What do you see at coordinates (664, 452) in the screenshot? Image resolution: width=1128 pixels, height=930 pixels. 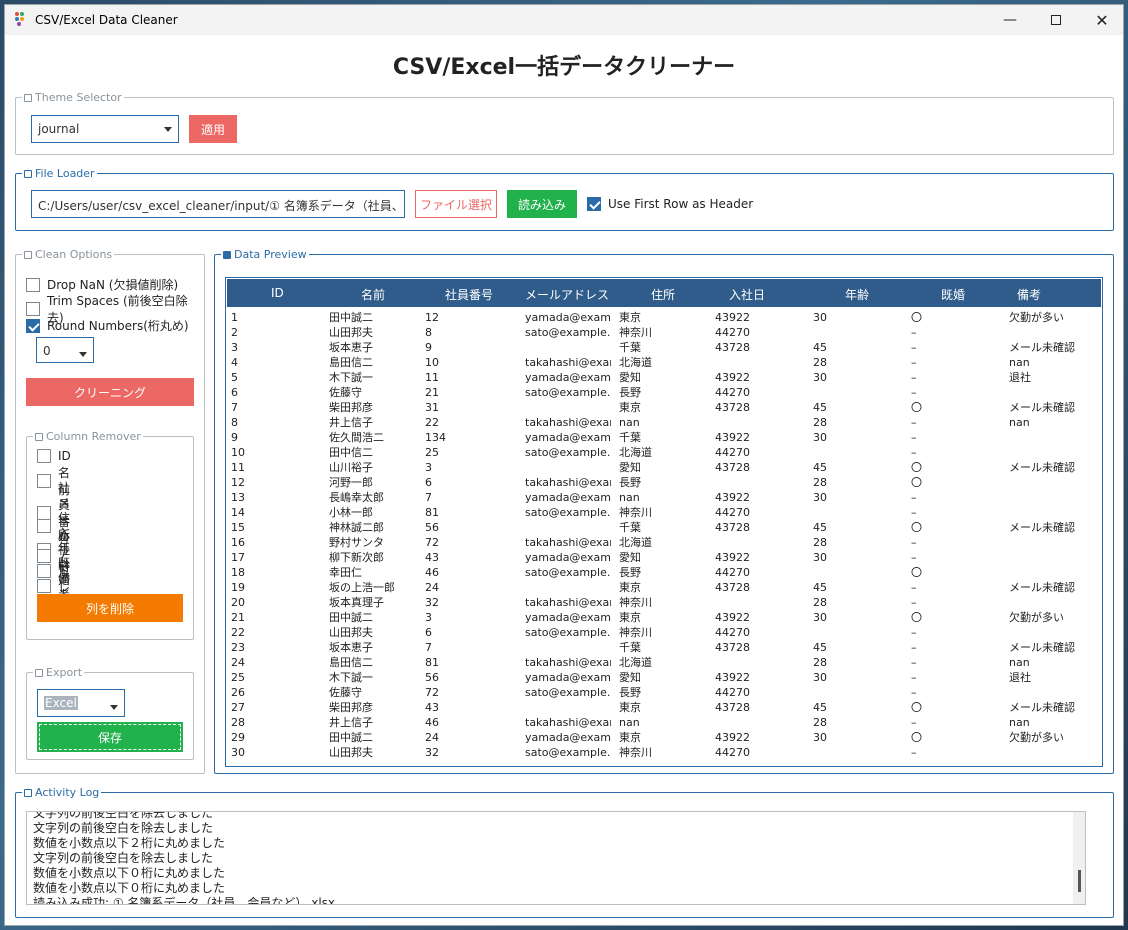 I see `table-row: 10 田中信二 25 sato@example.c 北海道 44270 –` at bounding box center [664, 452].